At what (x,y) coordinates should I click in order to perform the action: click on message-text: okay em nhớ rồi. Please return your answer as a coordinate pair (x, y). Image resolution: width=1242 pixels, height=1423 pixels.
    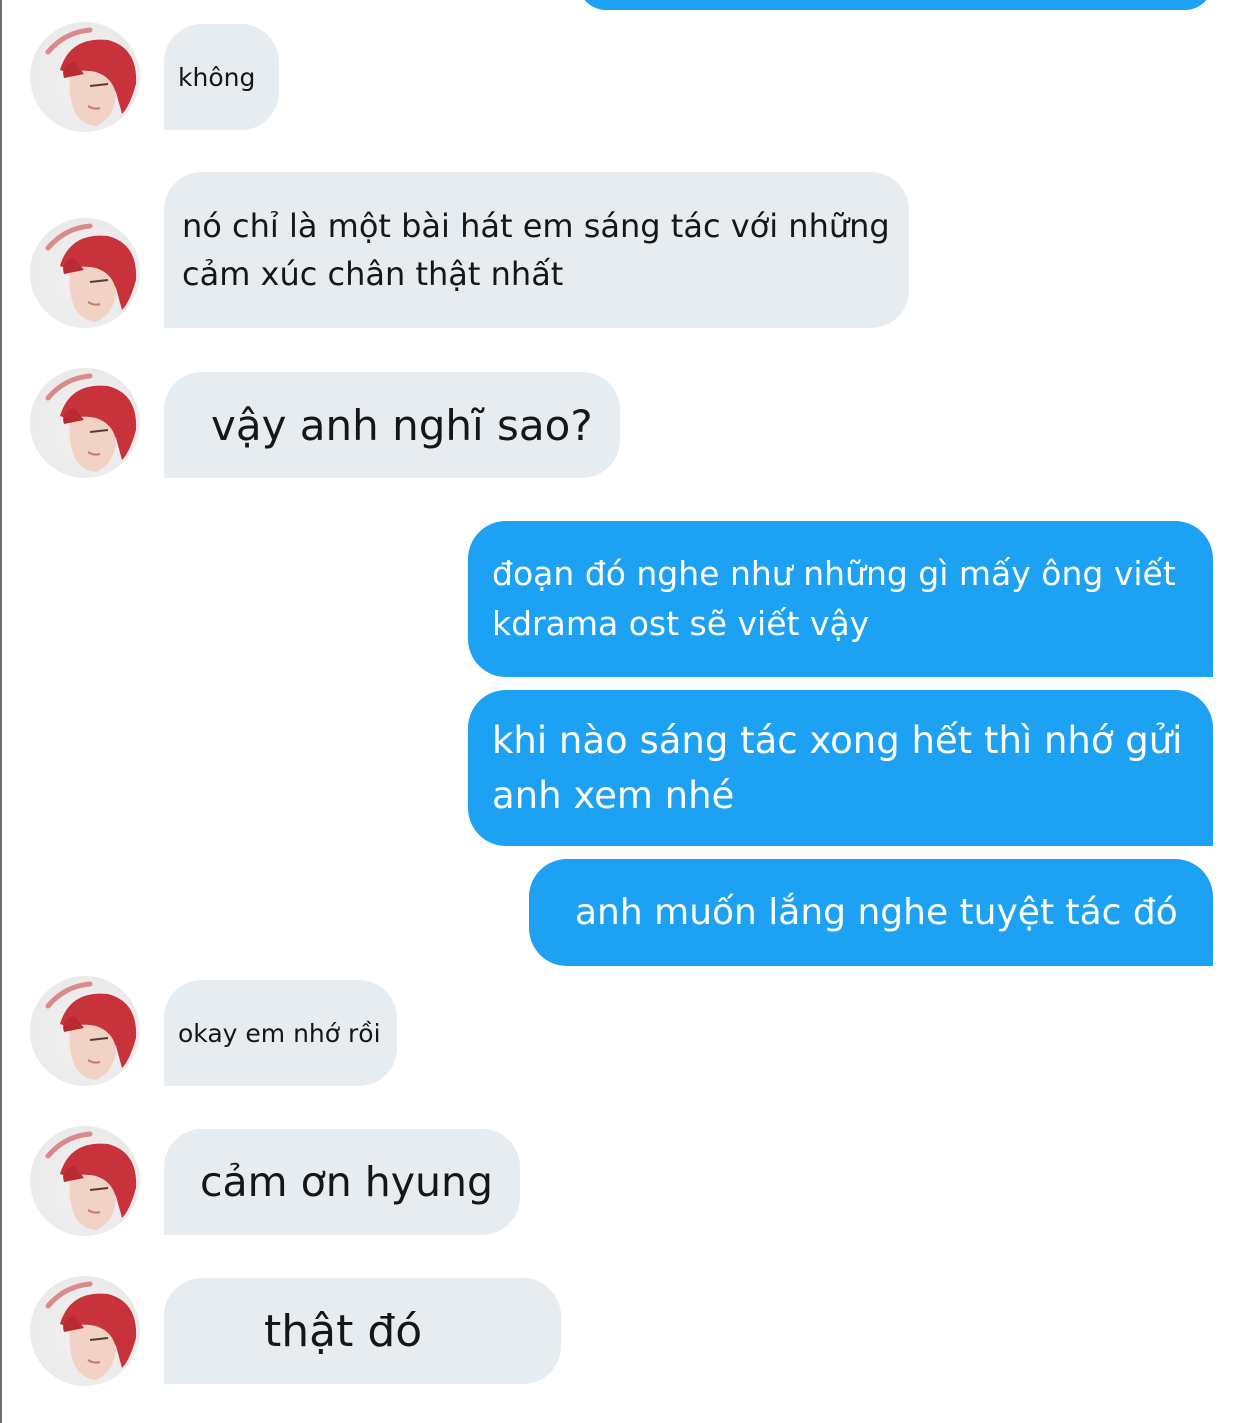
    Looking at the image, I should click on (279, 1033).